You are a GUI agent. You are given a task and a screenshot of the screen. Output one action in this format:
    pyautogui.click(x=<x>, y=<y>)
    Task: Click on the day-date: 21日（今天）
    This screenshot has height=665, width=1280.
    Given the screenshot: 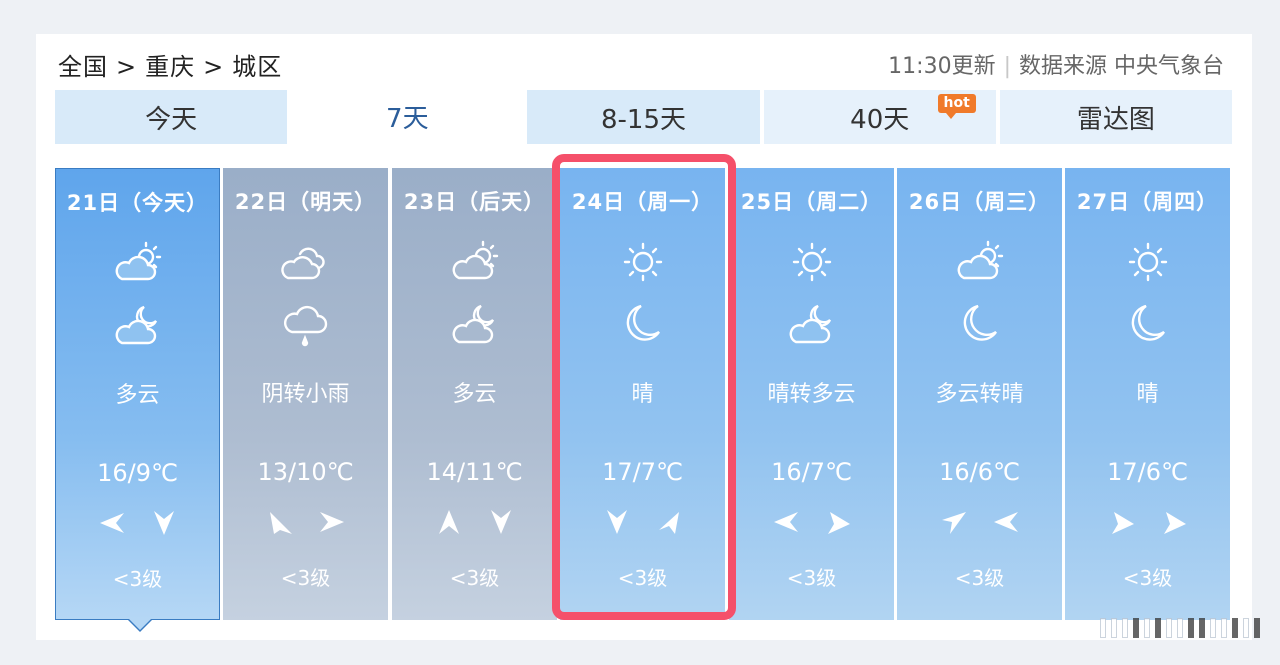 What is the action you would take?
    pyautogui.click(x=137, y=203)
    